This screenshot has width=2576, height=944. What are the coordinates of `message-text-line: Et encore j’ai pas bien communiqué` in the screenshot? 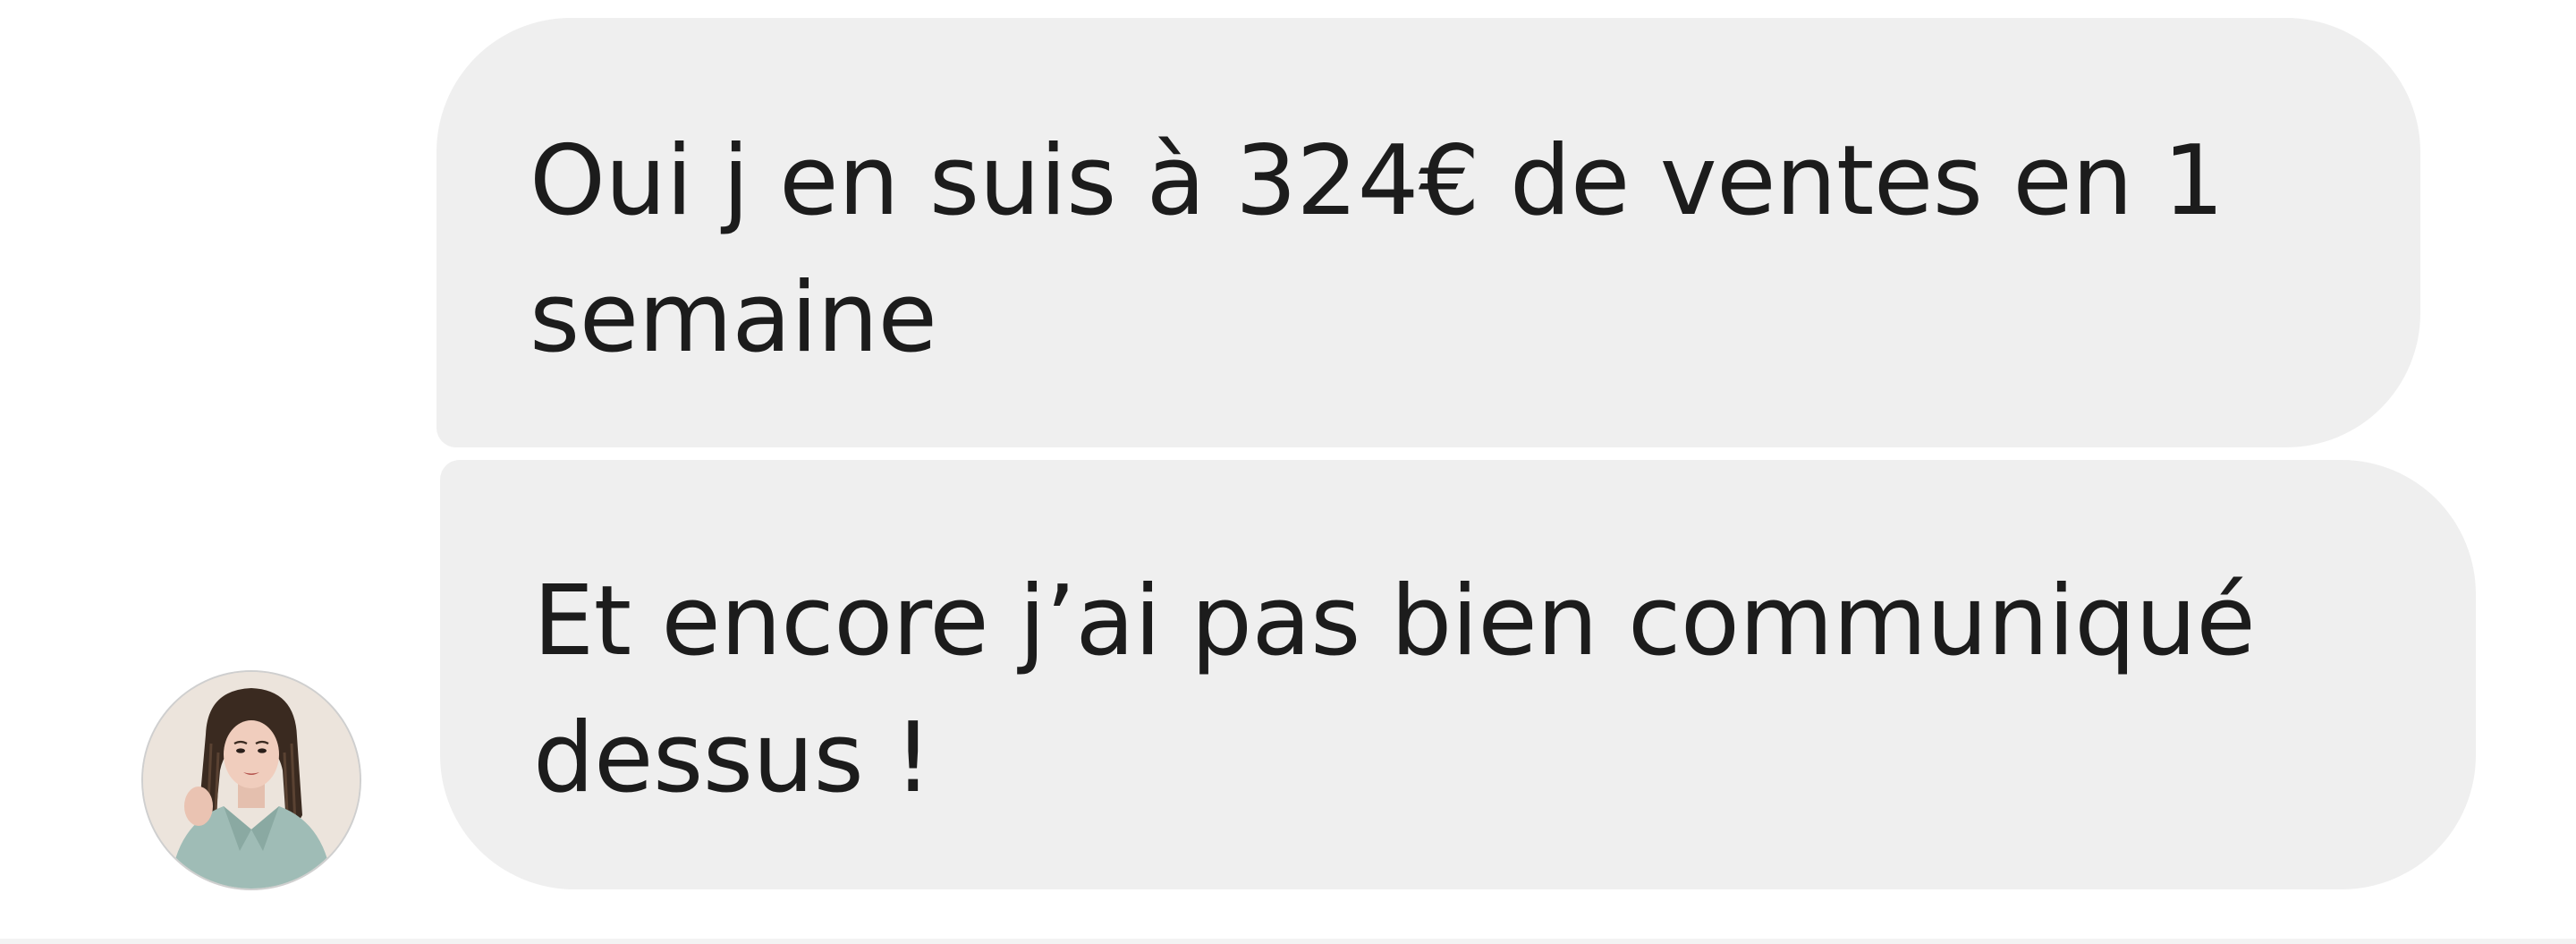 It's located at (1394, 621).